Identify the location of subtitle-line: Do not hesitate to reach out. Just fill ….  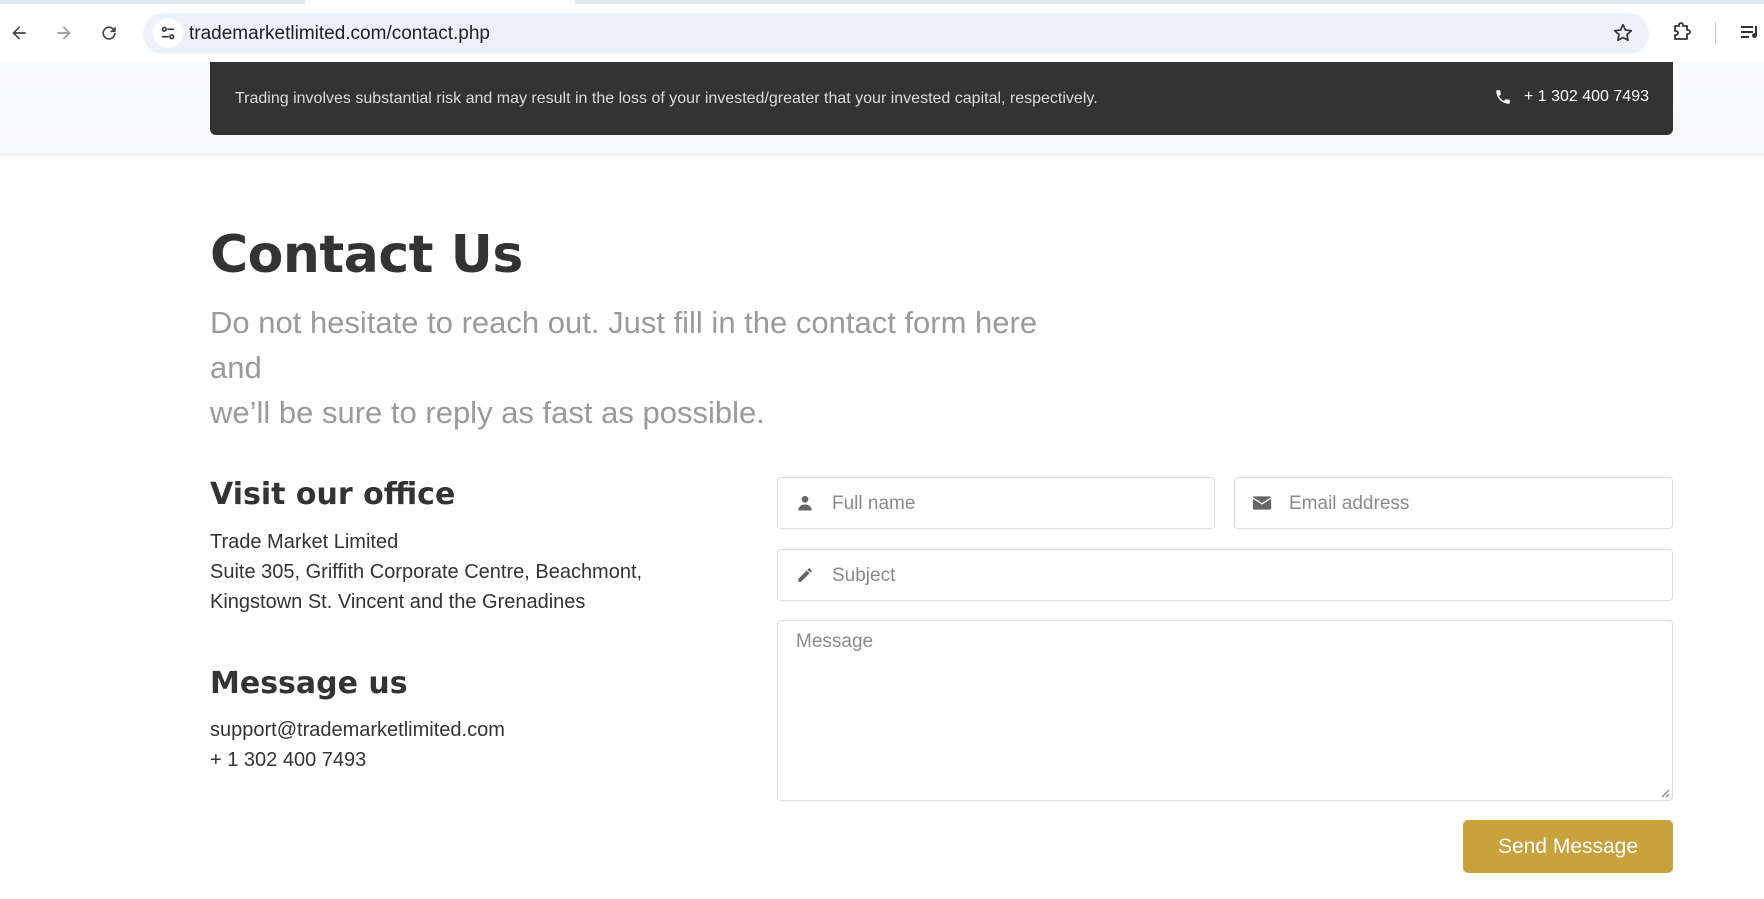
(624, 345).